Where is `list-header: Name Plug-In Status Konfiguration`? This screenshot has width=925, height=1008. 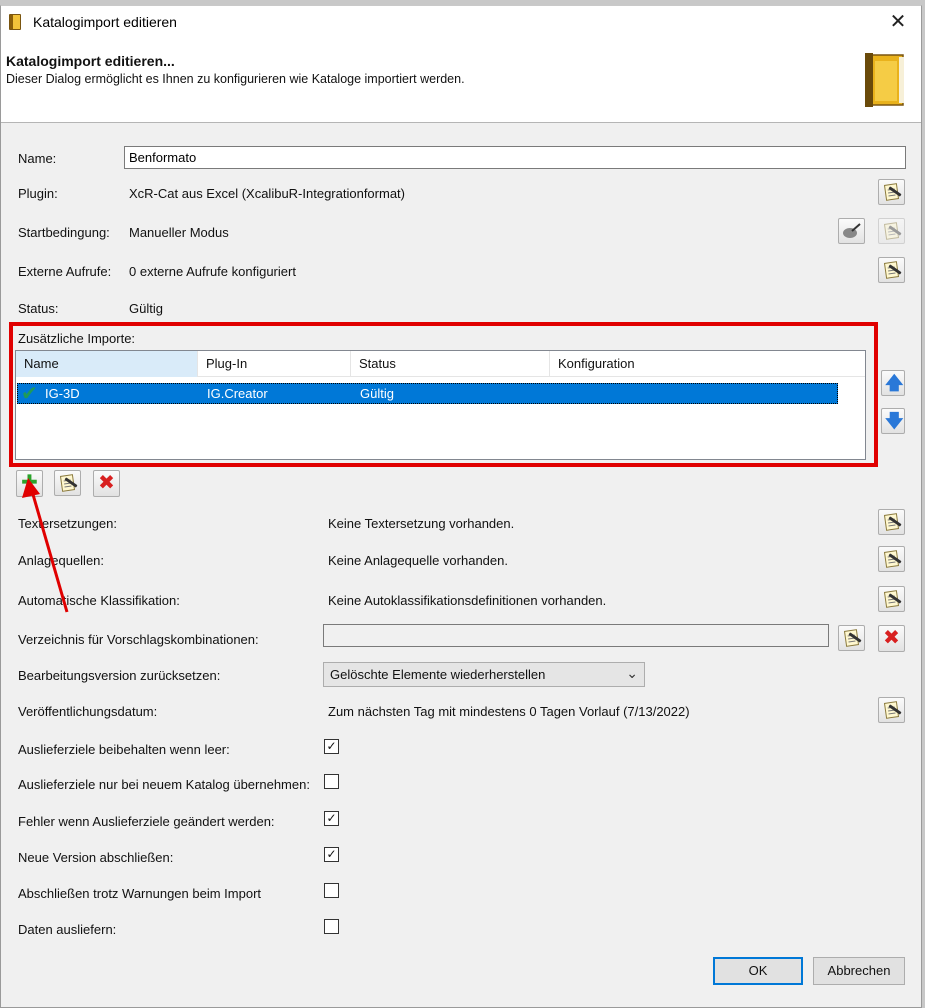 list-header: Name Plug-In Status Konfiguration is located at coordinates (440, 364).